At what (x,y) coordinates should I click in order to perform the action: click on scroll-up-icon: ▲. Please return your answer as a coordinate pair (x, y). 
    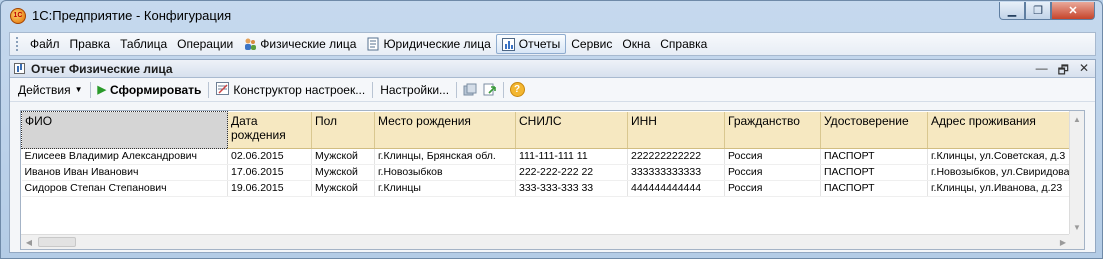
    Looking at the image, I should click on (1077, 119).